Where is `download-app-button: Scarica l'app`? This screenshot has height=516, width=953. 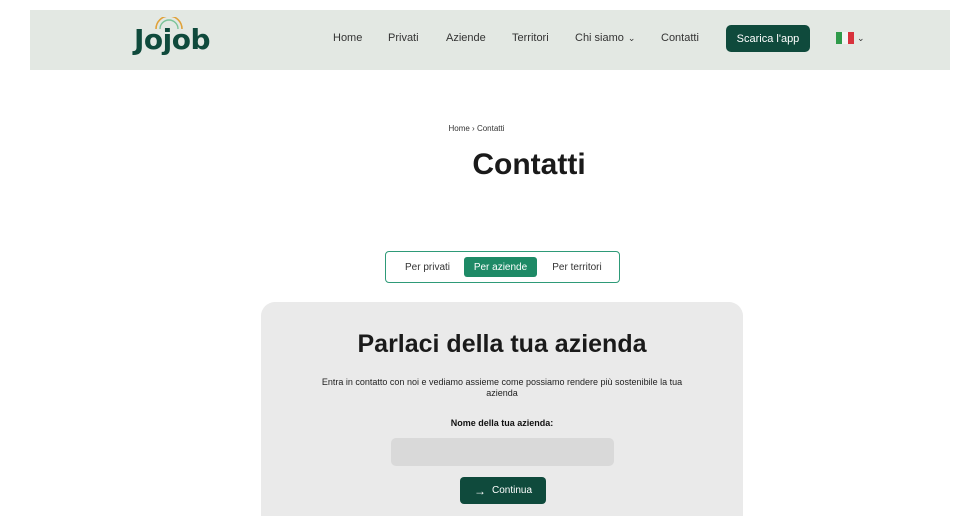
download-app-button: Scarica l'app is located at coordinates (768, 38).